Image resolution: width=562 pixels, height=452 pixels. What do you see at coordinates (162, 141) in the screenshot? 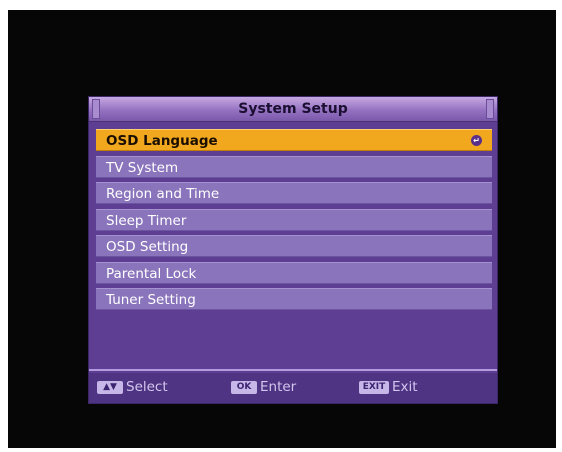
I see `menu-item-label: OSD Language` at bounding box center [162, 141].